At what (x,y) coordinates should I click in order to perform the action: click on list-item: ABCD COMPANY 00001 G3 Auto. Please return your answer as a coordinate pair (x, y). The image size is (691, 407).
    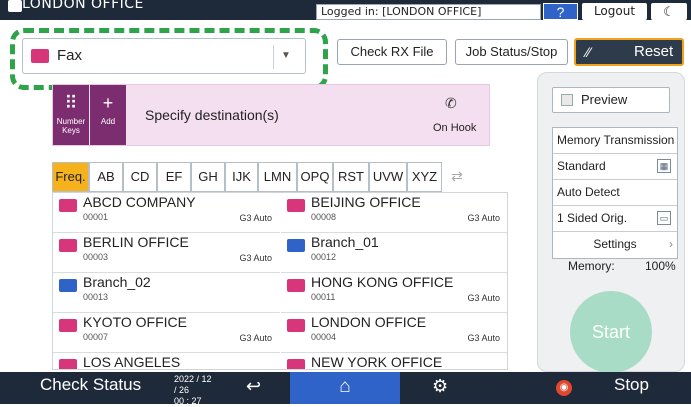
    Looking at the image, I should click on (166, 213).